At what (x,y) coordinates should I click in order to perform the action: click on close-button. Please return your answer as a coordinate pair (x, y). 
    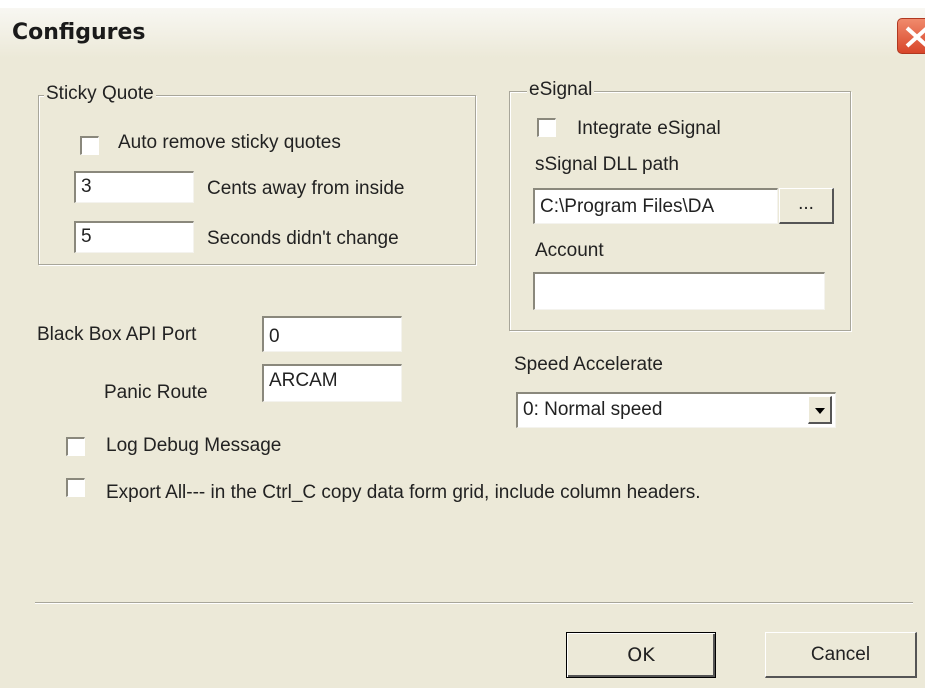
    Looking at the image, I should click on (911, 36).